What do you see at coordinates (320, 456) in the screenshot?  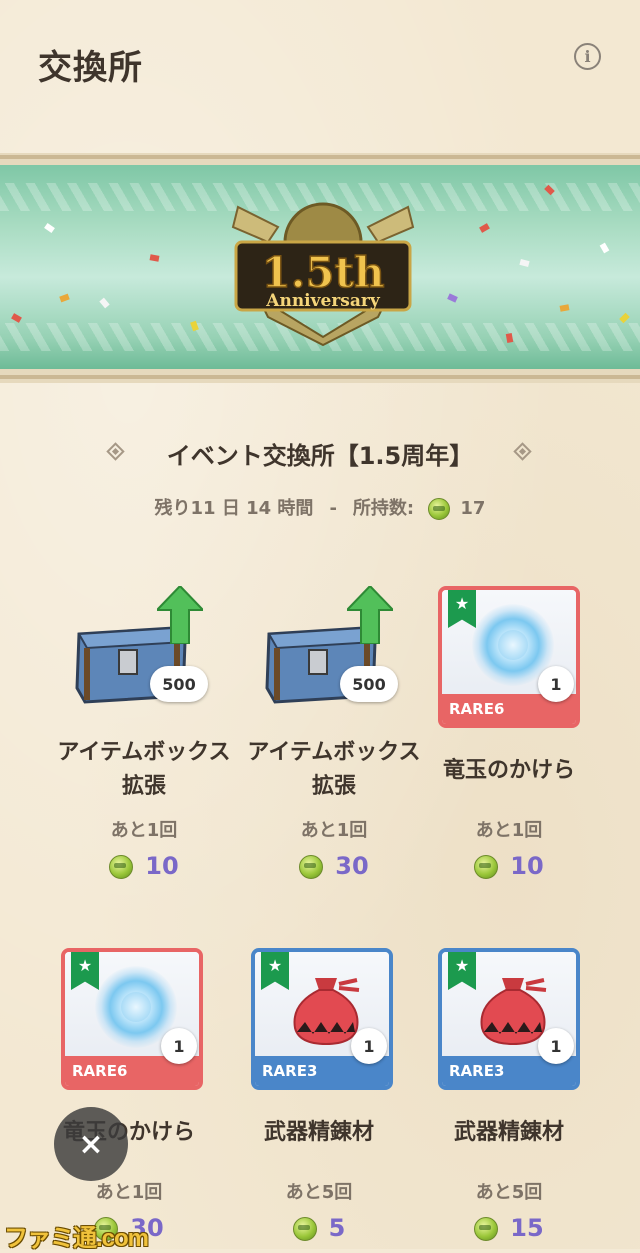 I see `event-title: イベント交換所【1.5周年】` at bounding box center [320, 456].